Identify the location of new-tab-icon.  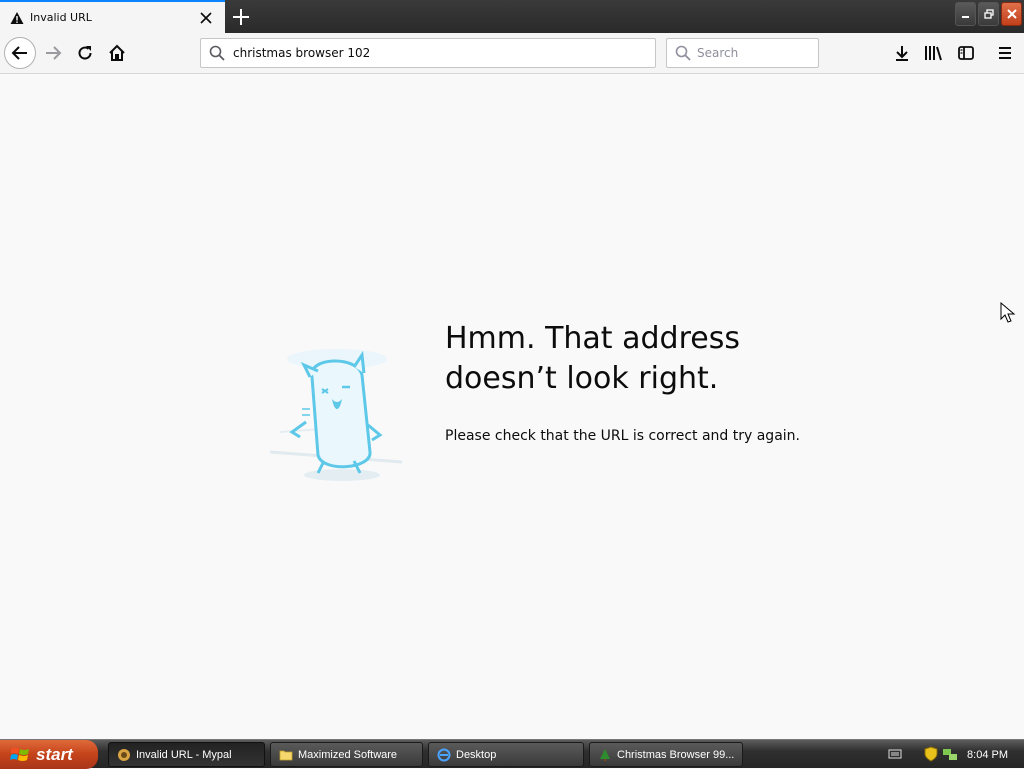
(241, 17).